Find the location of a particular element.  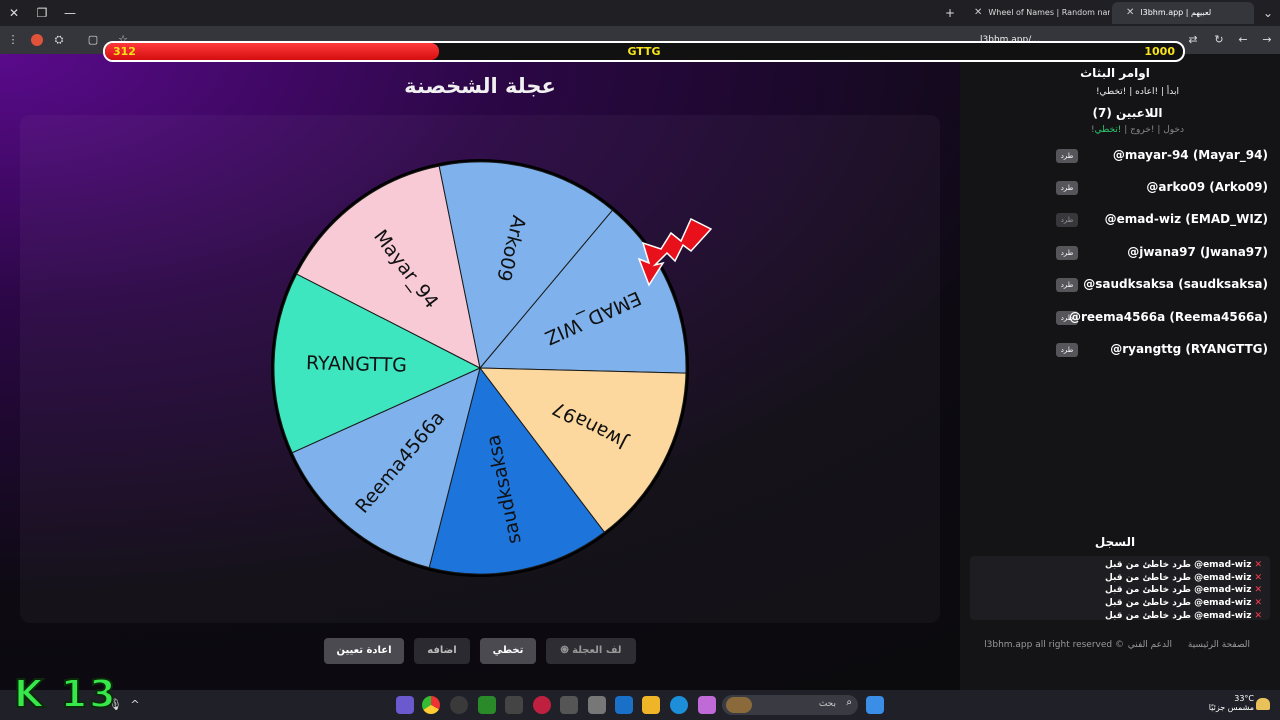

overlay-logo: K 13 is located at coordinates (65, 694).